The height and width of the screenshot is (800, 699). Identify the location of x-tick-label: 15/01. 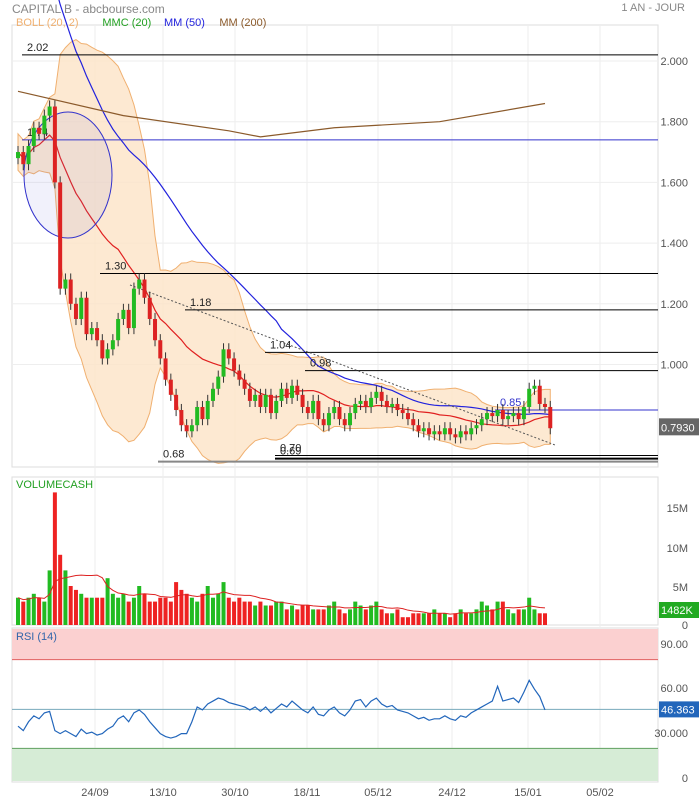
(528, 793).